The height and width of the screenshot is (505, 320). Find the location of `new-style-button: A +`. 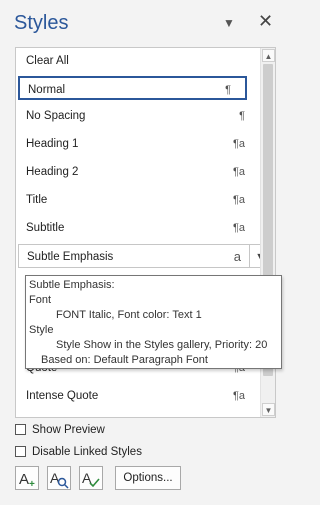

new-style-button: A + is located at coordinates (27, 478).